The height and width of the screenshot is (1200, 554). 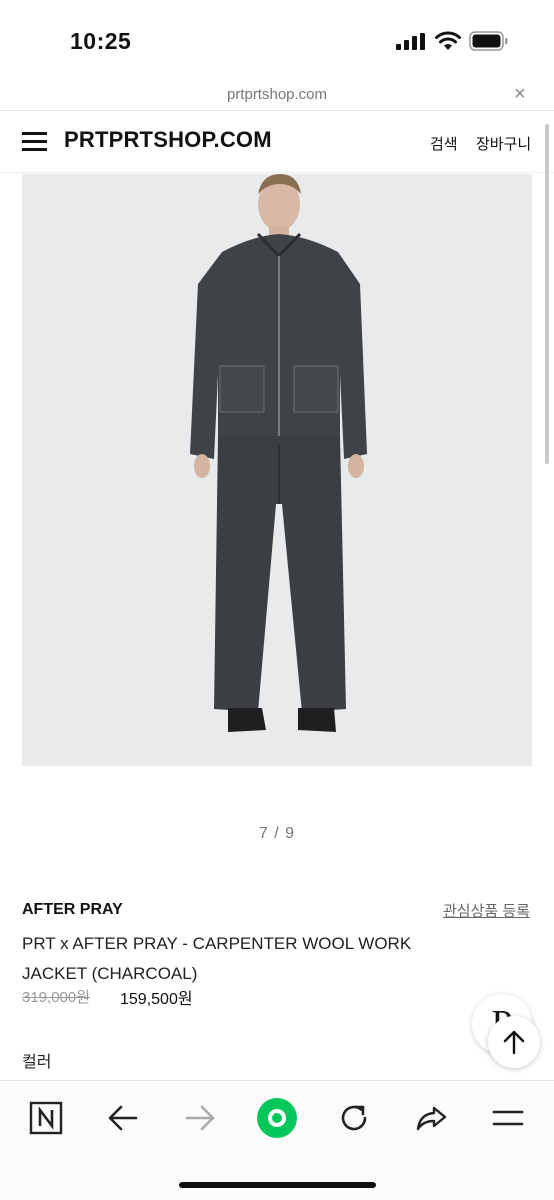 I want to click on status-bar: 10:25, so click(x=277, y=39).